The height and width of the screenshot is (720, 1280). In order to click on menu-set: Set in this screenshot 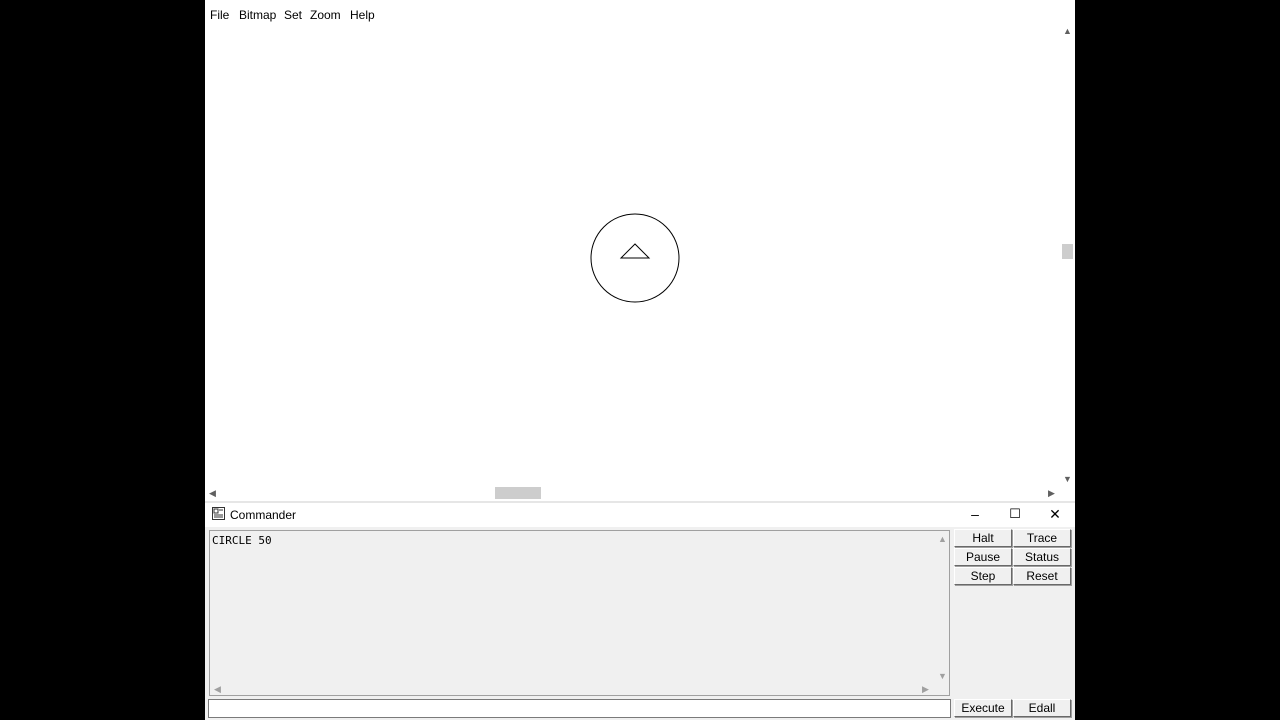, I will do `click(293, 15)`.